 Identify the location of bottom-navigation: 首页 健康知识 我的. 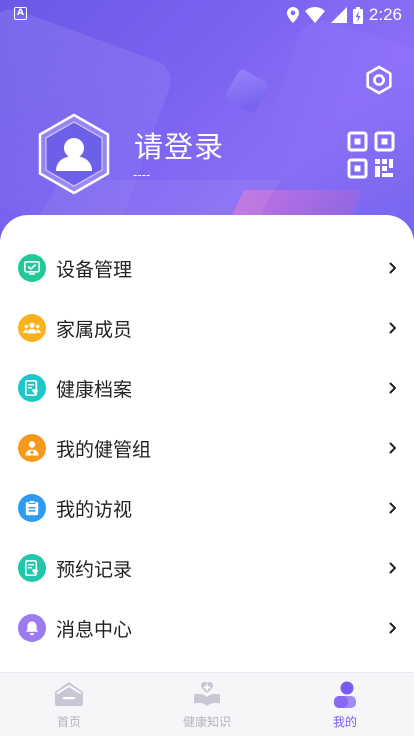
(207, 704).